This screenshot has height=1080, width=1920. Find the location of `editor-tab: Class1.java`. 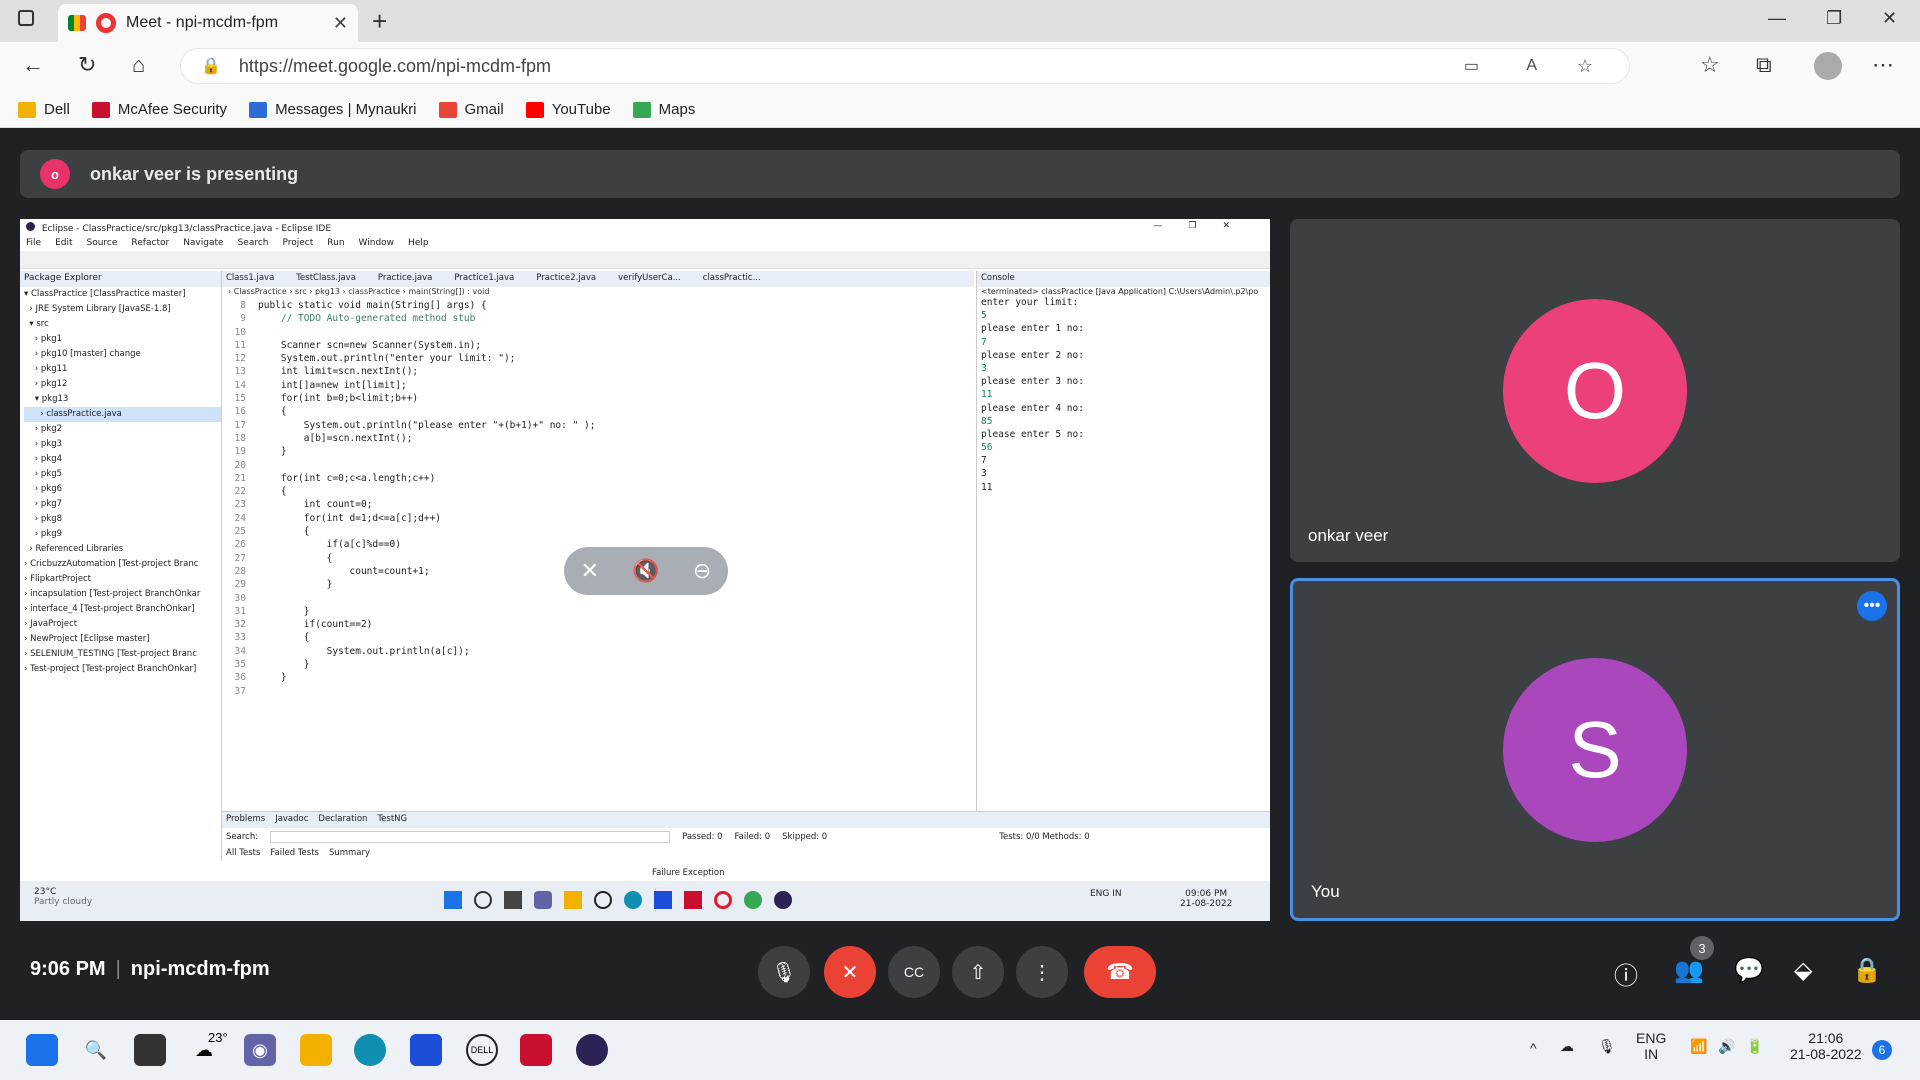

editor-tab: Class1.java is located at coordinates (250, 278).